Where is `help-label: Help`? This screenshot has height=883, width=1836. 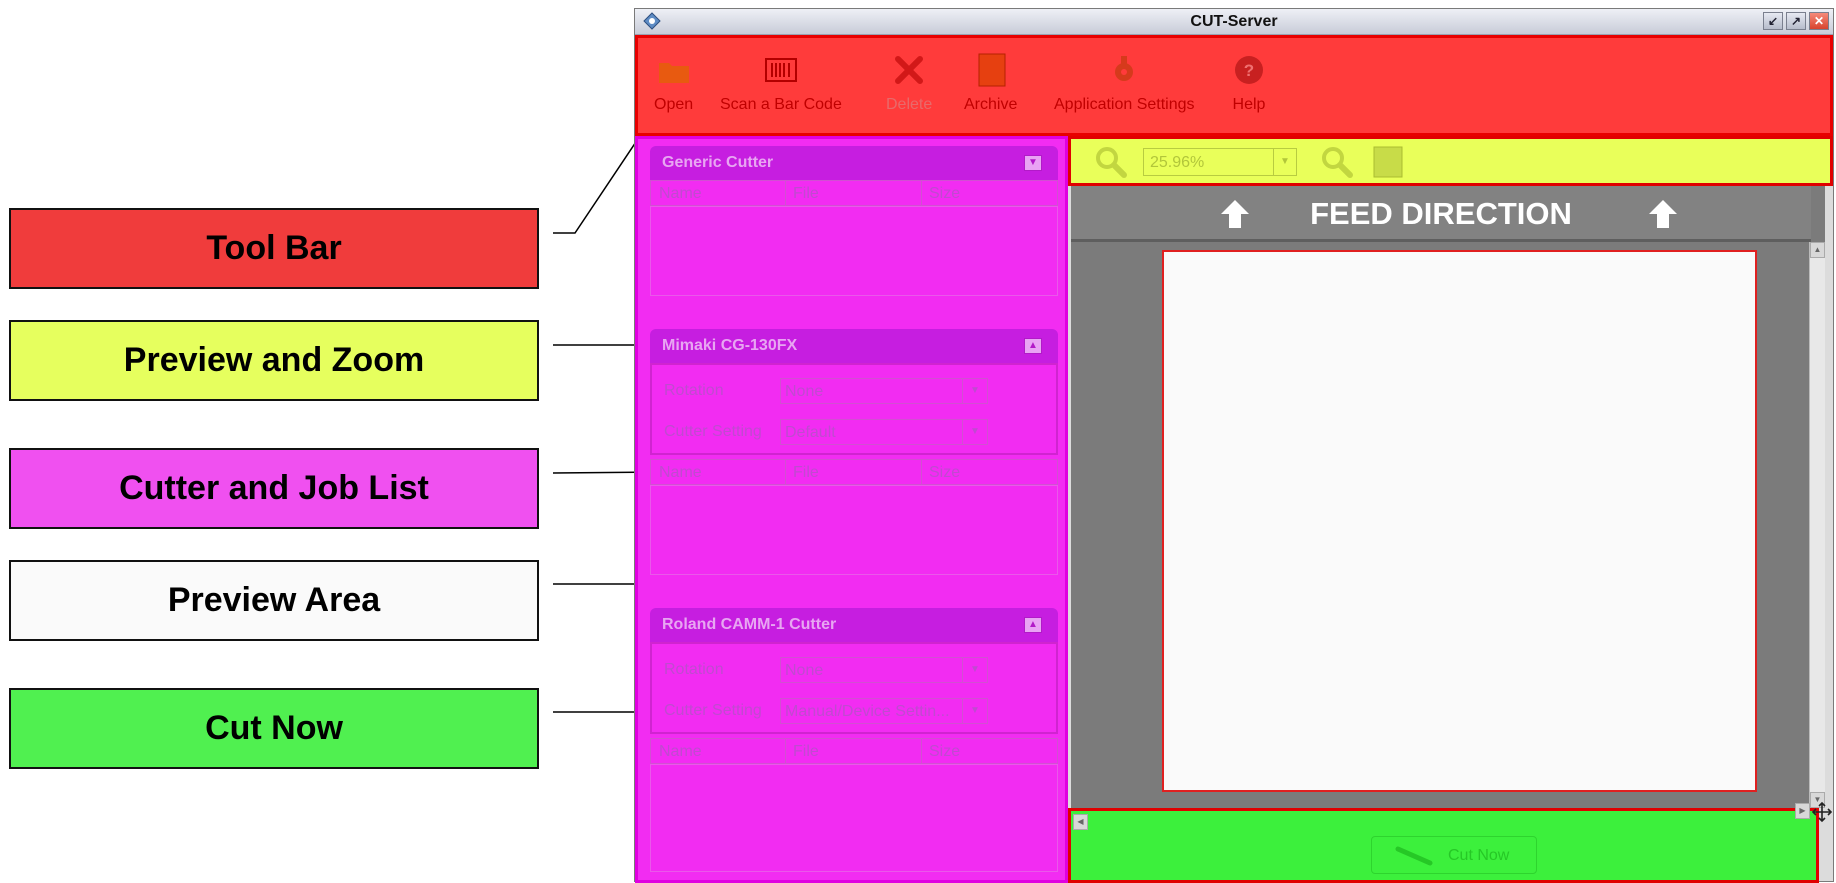 help-label: Help is located at coordinates (1249, 104).